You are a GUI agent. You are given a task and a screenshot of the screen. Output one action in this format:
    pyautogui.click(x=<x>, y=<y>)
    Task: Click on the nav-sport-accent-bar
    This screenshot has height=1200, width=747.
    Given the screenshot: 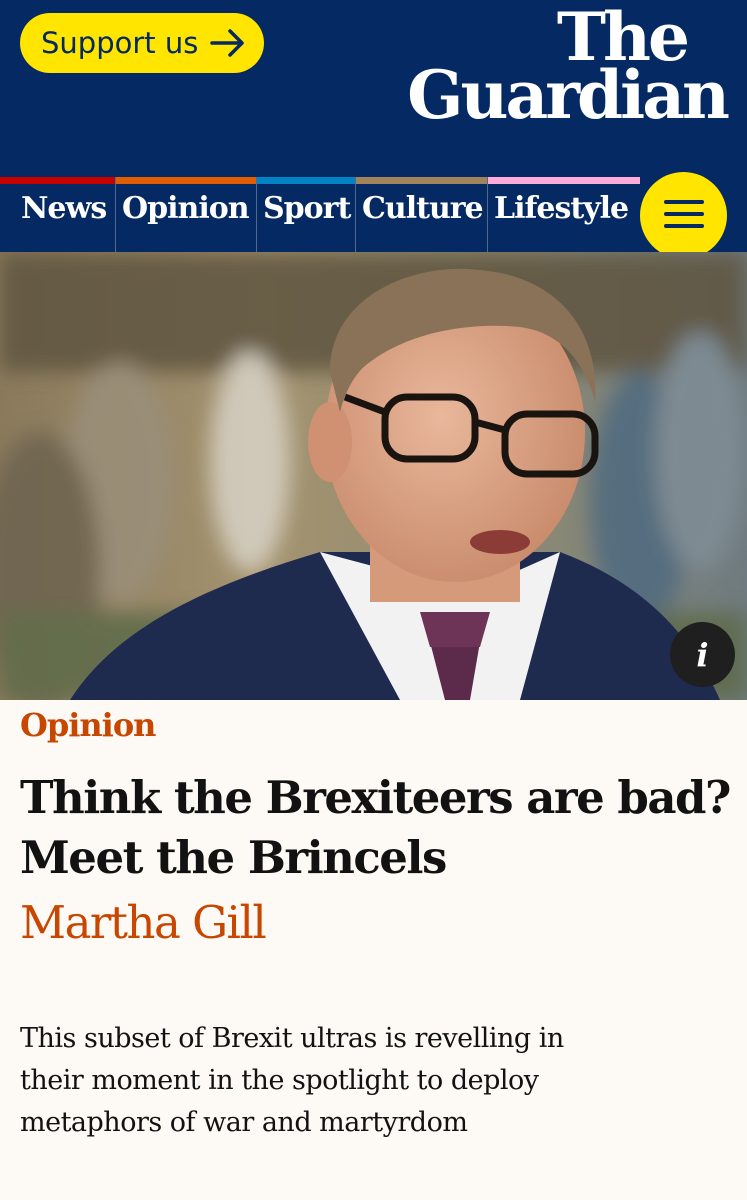 What is the action you would take?
    pyautogui.click(x=306, y=180)
    